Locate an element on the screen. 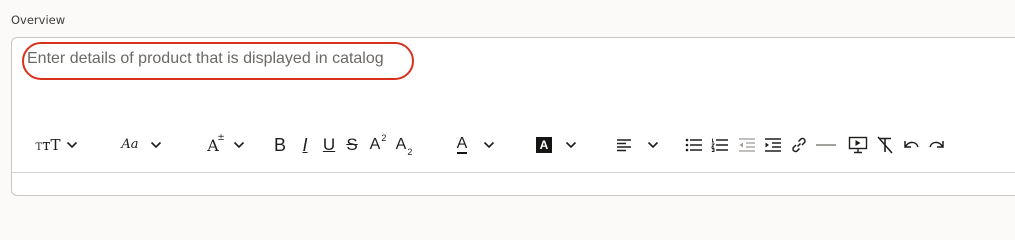 The width and height of the screenshot is (1015, 240). strikethrough-icon: S is located at coordinates (352, 144).